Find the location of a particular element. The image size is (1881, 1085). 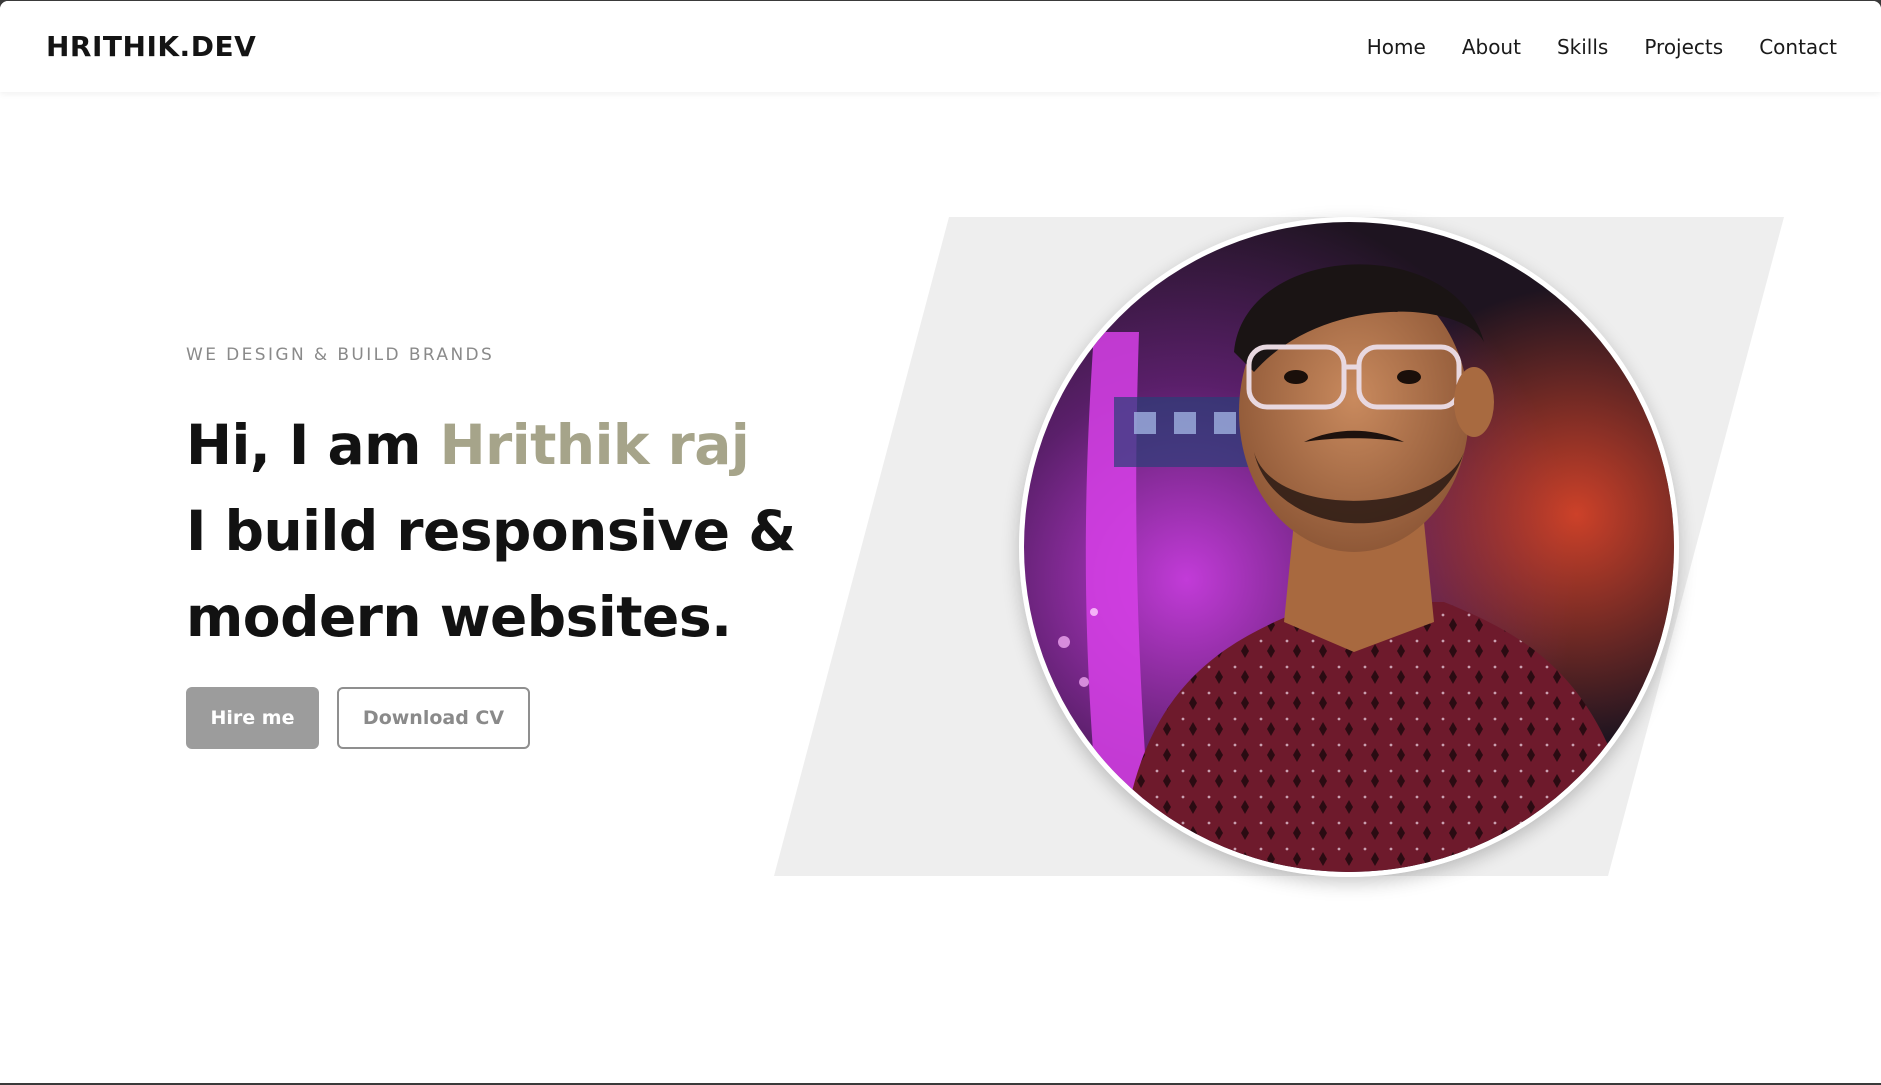

brand-logo: HRITHIK.DEV is located at coordinates (151, 46).